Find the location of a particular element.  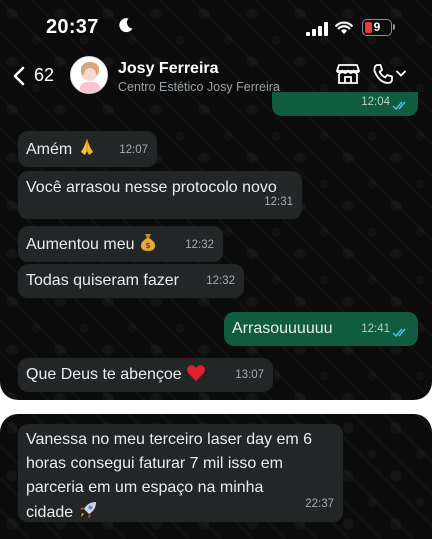

red-heart-emoji-icon is located at coordinates (196, 373).